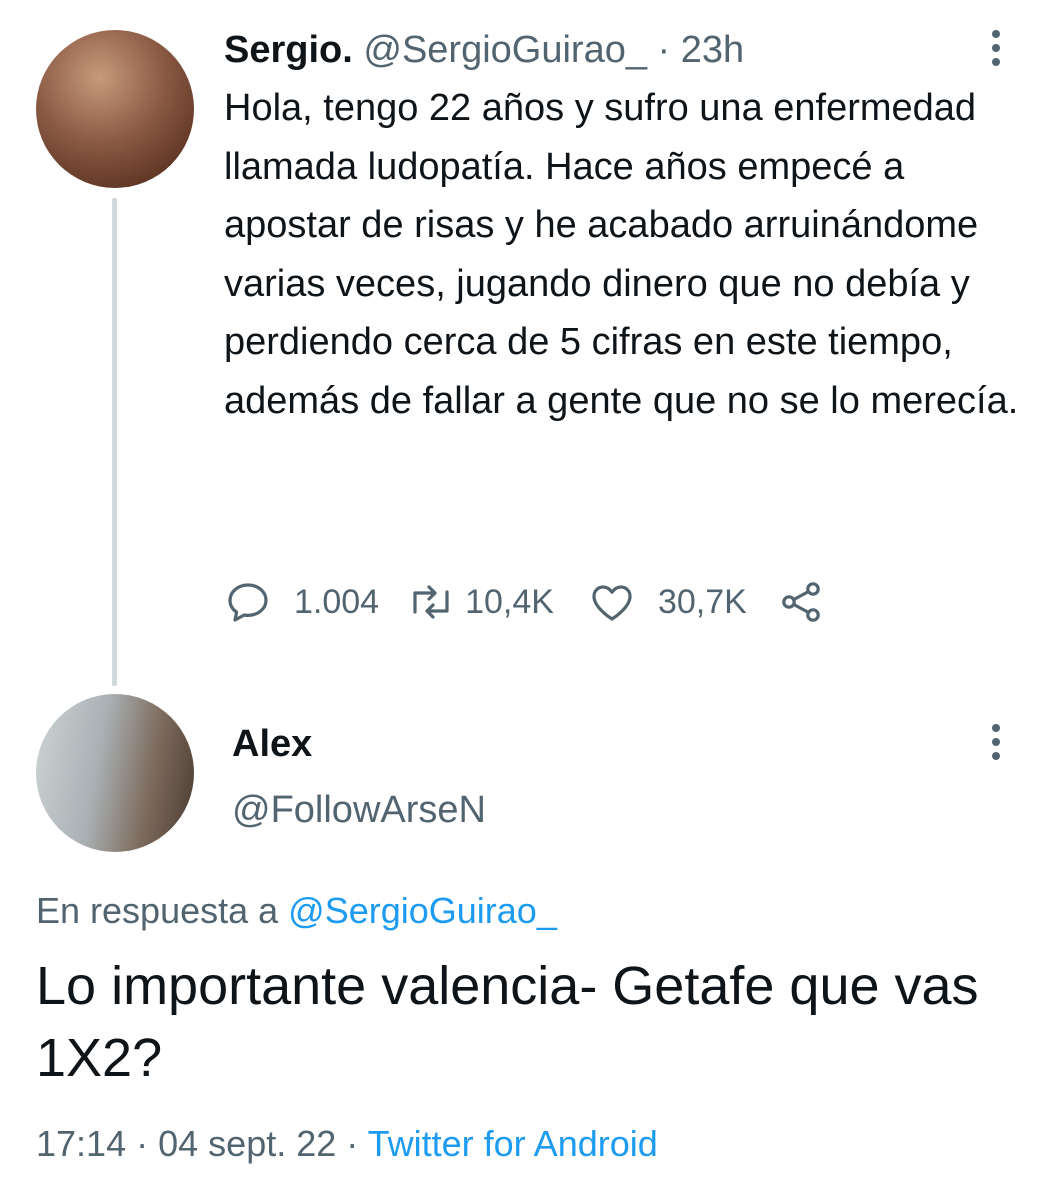 This screenshot has height=1200, width=1050. I want to click on reply-time: 17:14, so click(81, 1143).